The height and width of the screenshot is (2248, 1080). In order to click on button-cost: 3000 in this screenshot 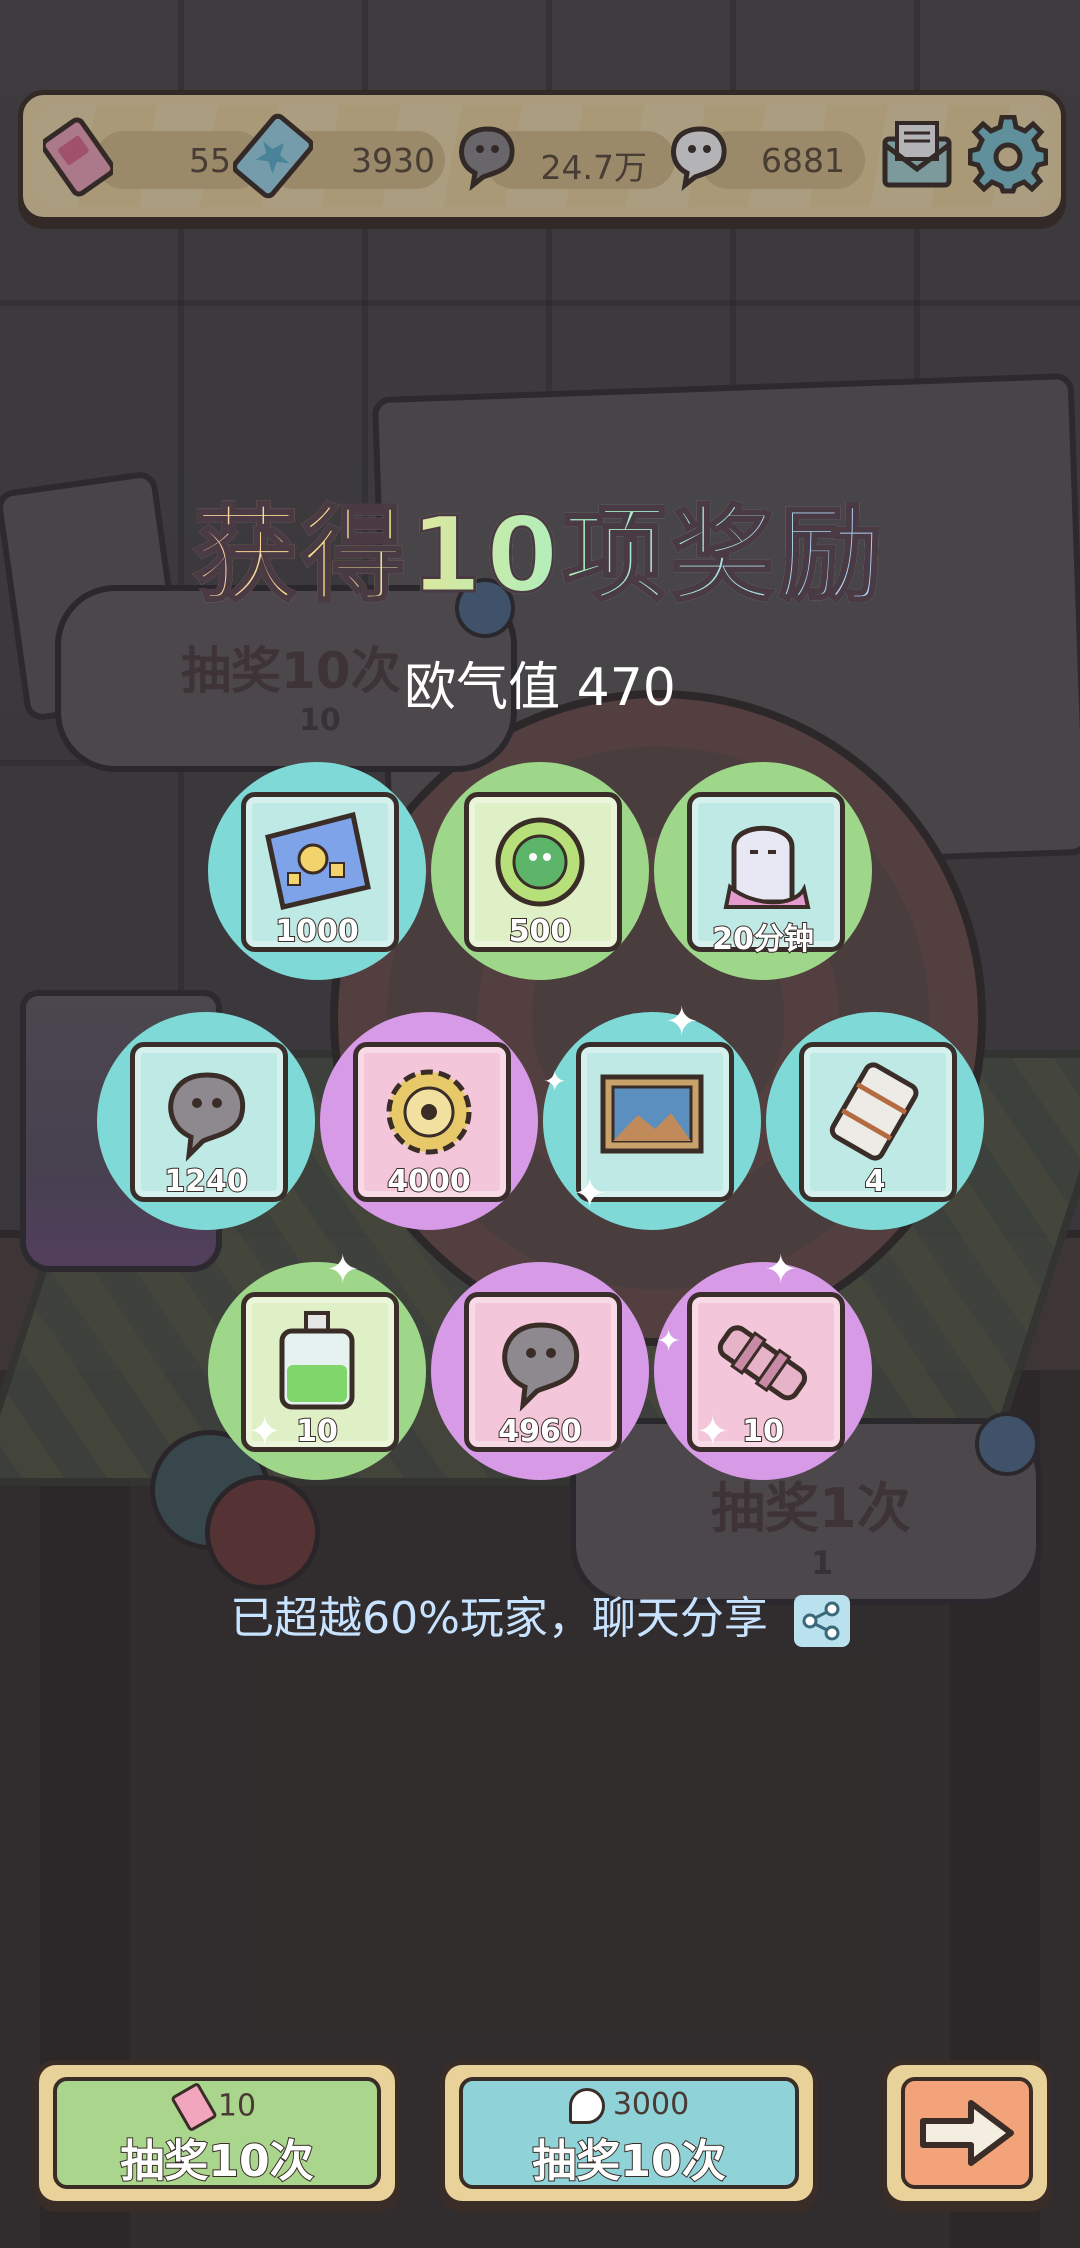, I will do `click(629, 2105)`.